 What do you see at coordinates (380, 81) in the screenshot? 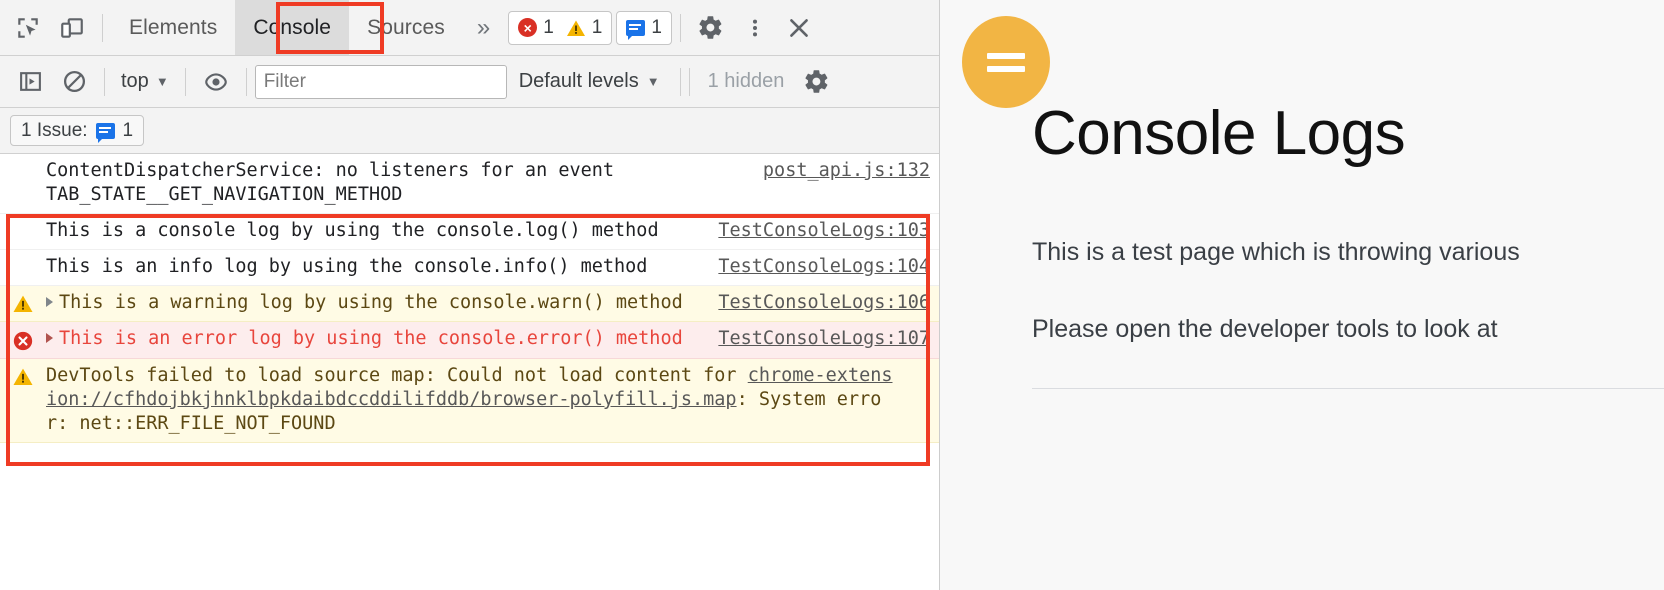
I see `filter-input` at bounding box center [380, 81].